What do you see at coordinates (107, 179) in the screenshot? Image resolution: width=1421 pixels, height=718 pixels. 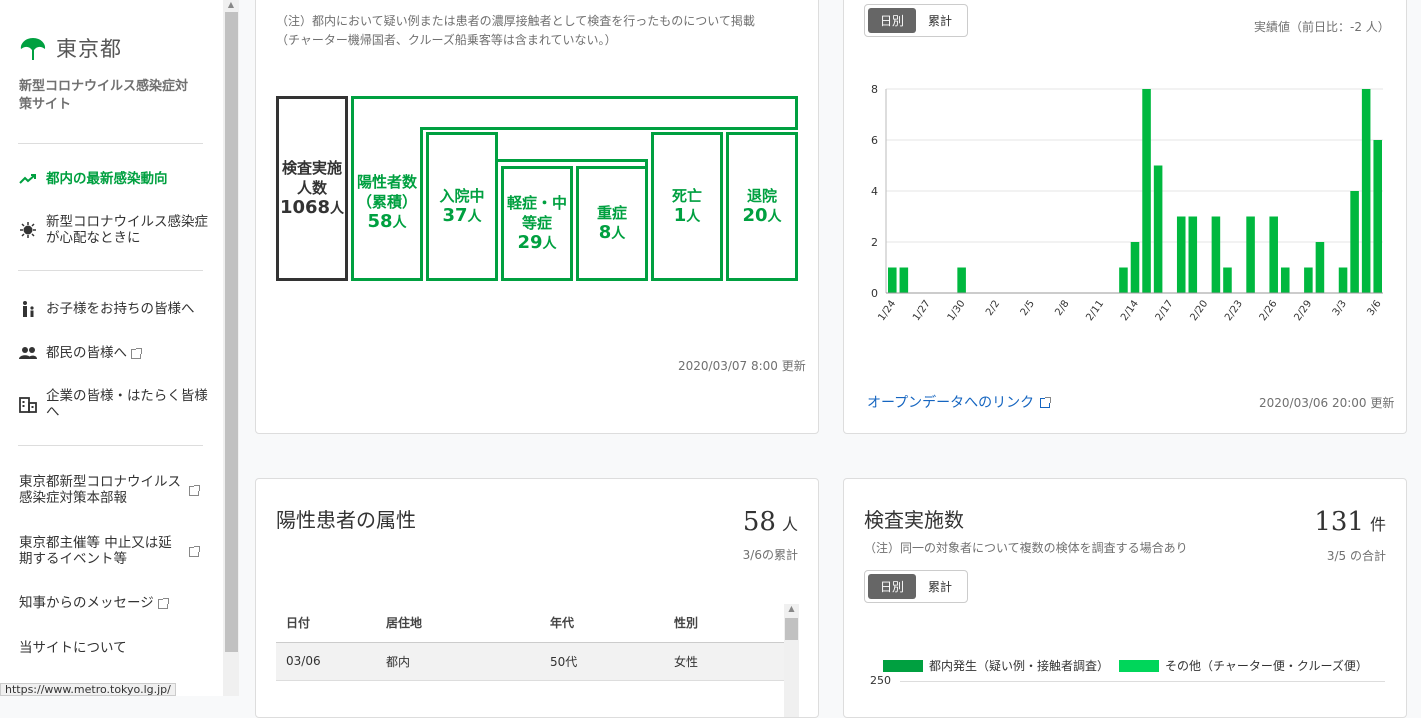 I see `nav-label: 都内の最新感染動向` at bounding box center [107, 179].